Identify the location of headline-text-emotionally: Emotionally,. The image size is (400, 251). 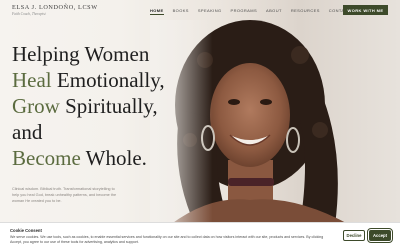
(108, 80).